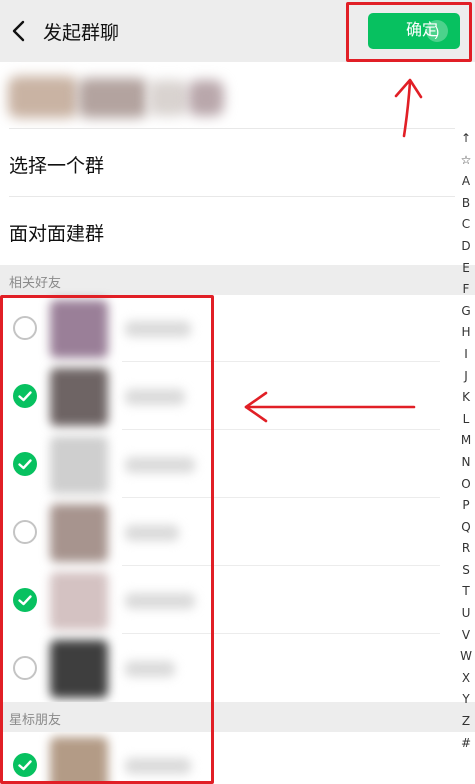 The height and width of the screenshot is (784, 475). What do you see at coordinates (237, 162) in the screenshot?
I see `select-group-row: 选择一个群` at bounding box center [237, 162].